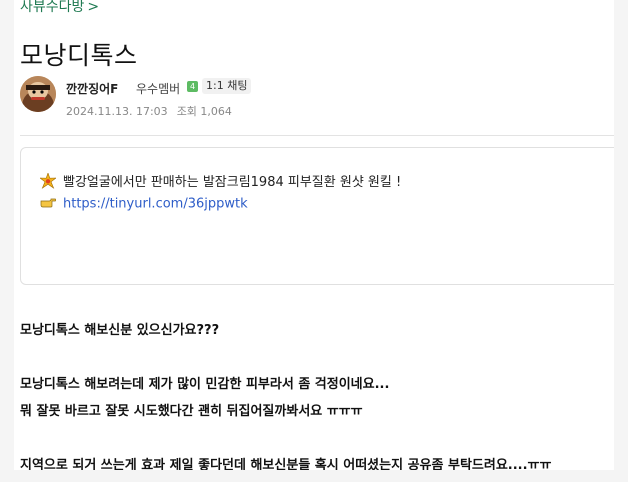 The height and width of the screenshot is (482, 628). Describe the element at coordinates (232, 182) in the screenshot. I see `ad-text: 빨강얼굴에서만 판매하는 발잠크림1984 피부질환 원샷 원킬 !` at that location.